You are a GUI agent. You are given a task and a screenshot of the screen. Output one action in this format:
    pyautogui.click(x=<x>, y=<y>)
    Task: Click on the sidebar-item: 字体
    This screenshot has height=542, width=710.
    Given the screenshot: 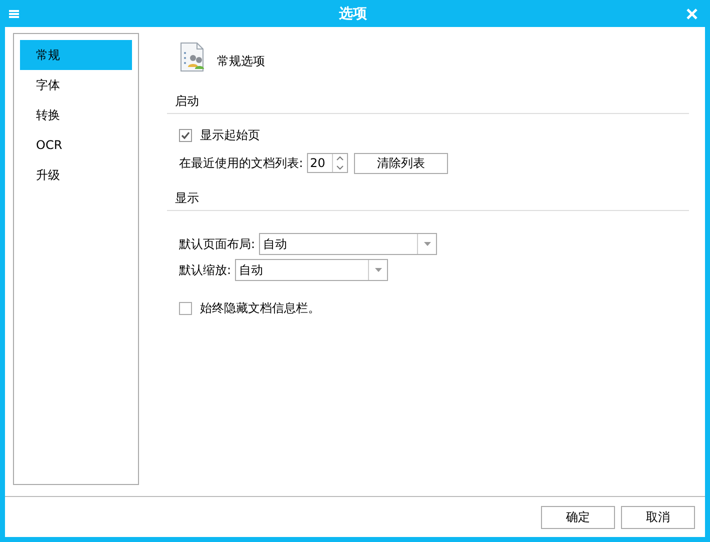 What is the action you would take?
    pyautogui.click(x=76, y=85)
    